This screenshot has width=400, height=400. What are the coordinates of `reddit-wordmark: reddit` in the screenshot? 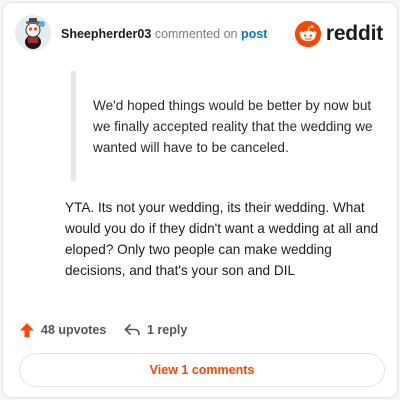 It's located at (354, 33).